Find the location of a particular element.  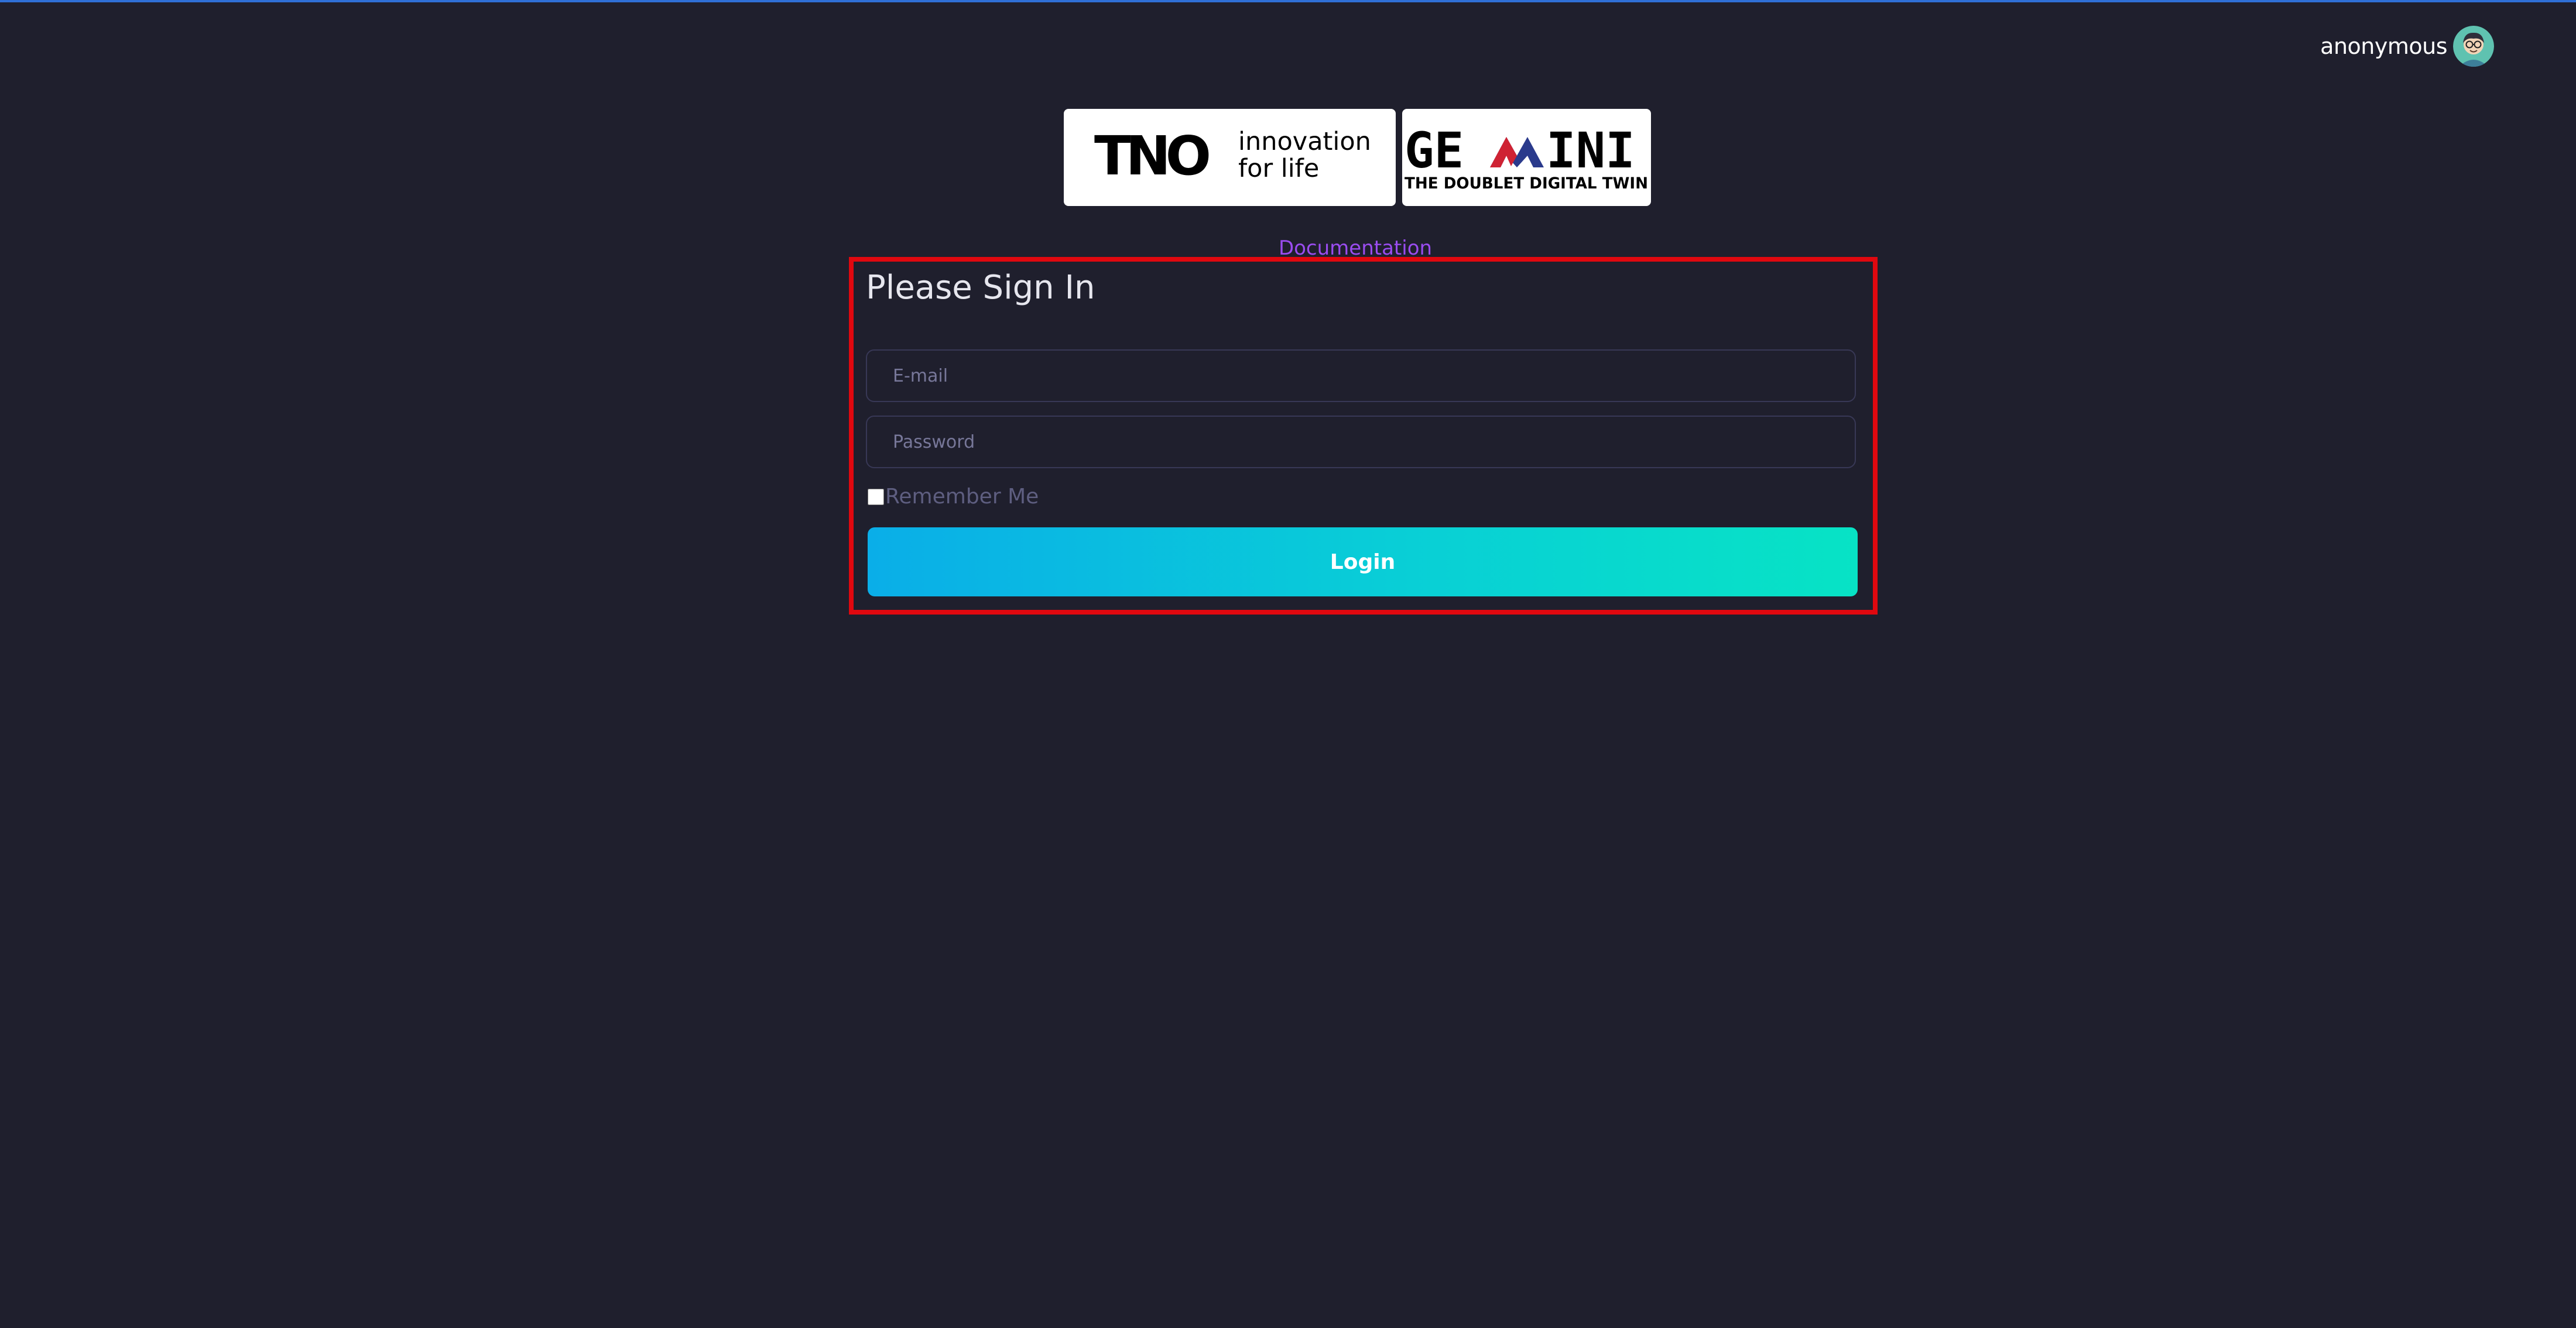

user-menu: anonymous is located at coordinates (2407, 47).